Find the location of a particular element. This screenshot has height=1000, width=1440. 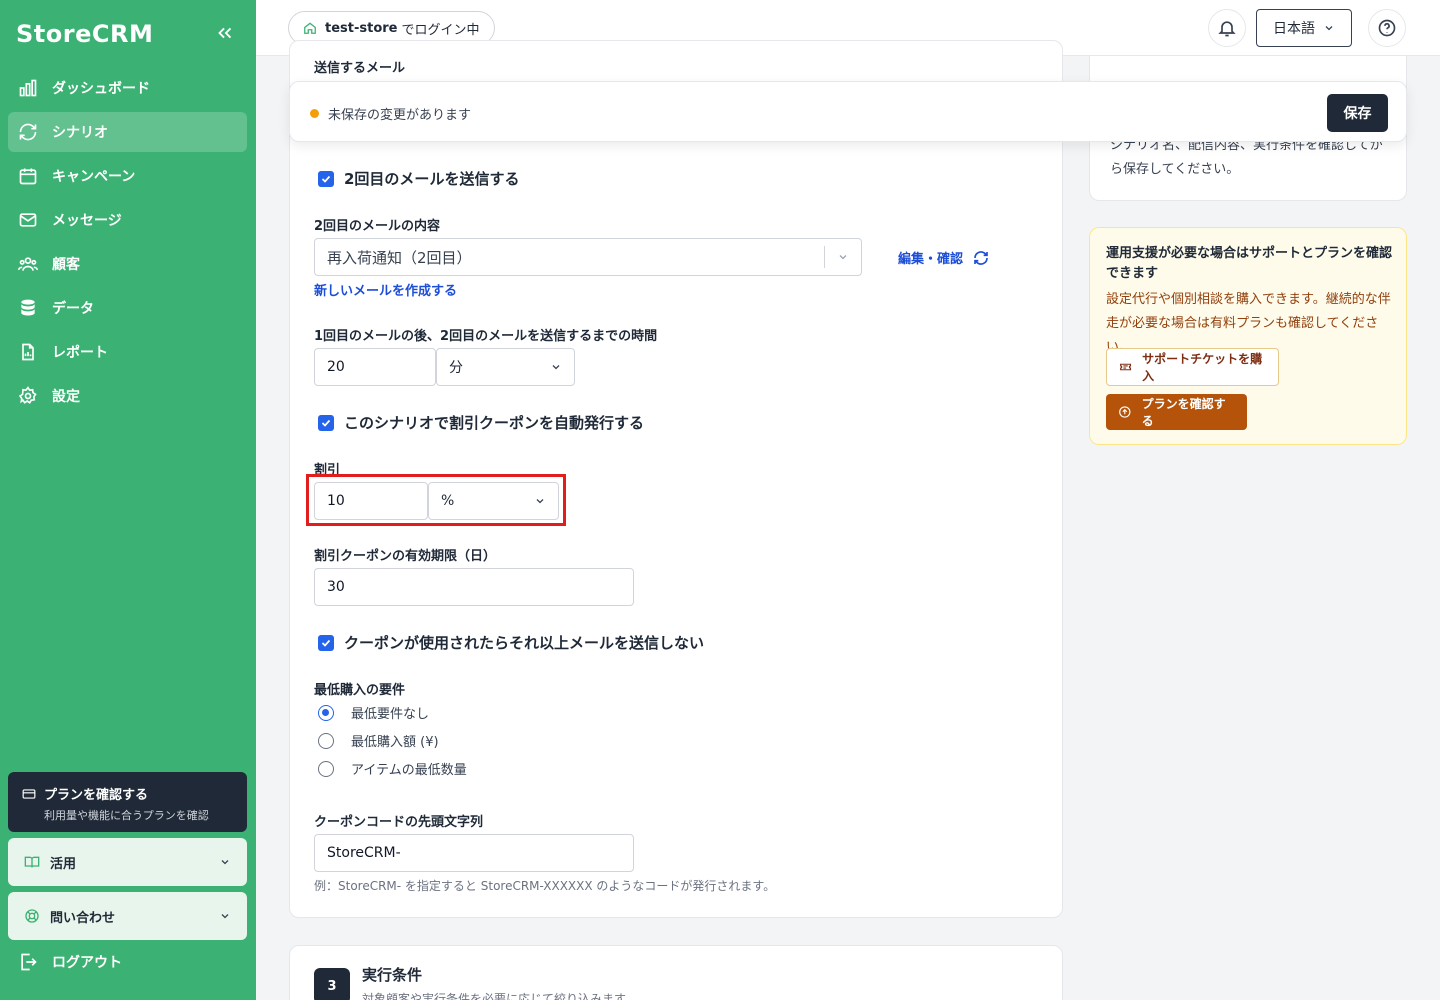

highlight-box is located at coordinates (436, 500).